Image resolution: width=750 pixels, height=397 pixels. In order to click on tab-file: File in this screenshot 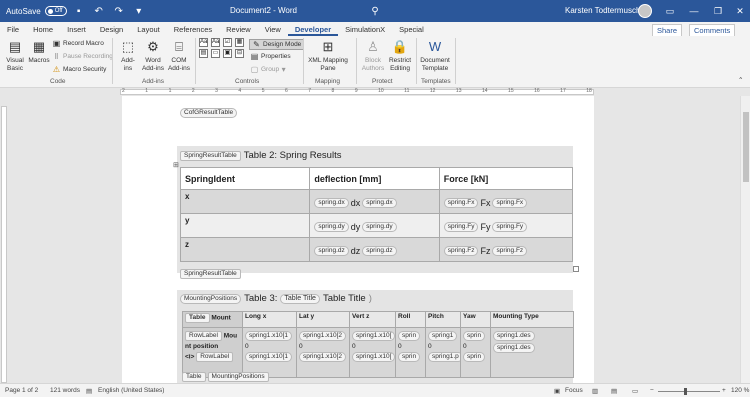, I will do `click(13, 30)`.